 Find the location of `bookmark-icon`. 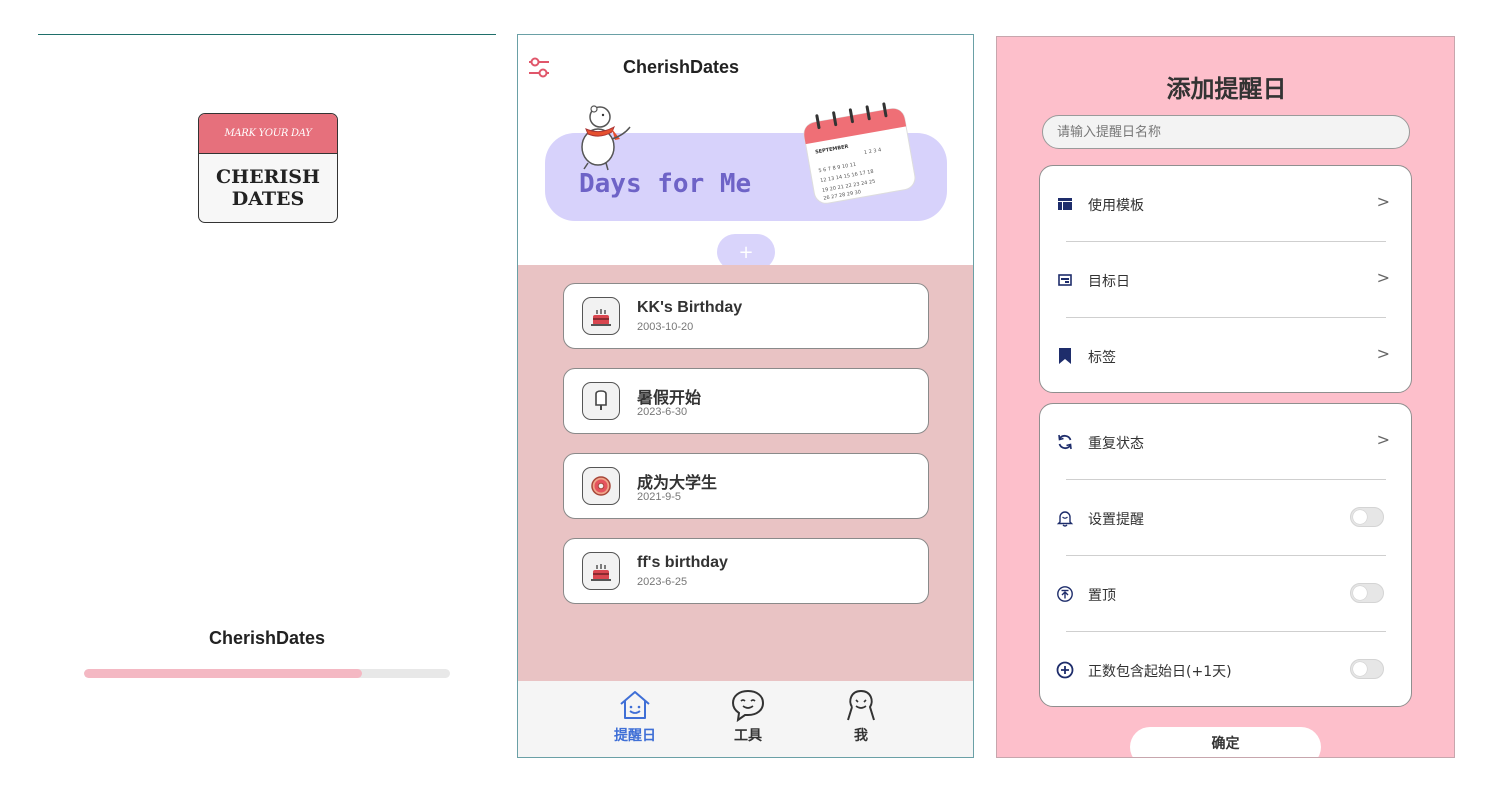

bookmark-icon is located at coordinates (1065, 356).